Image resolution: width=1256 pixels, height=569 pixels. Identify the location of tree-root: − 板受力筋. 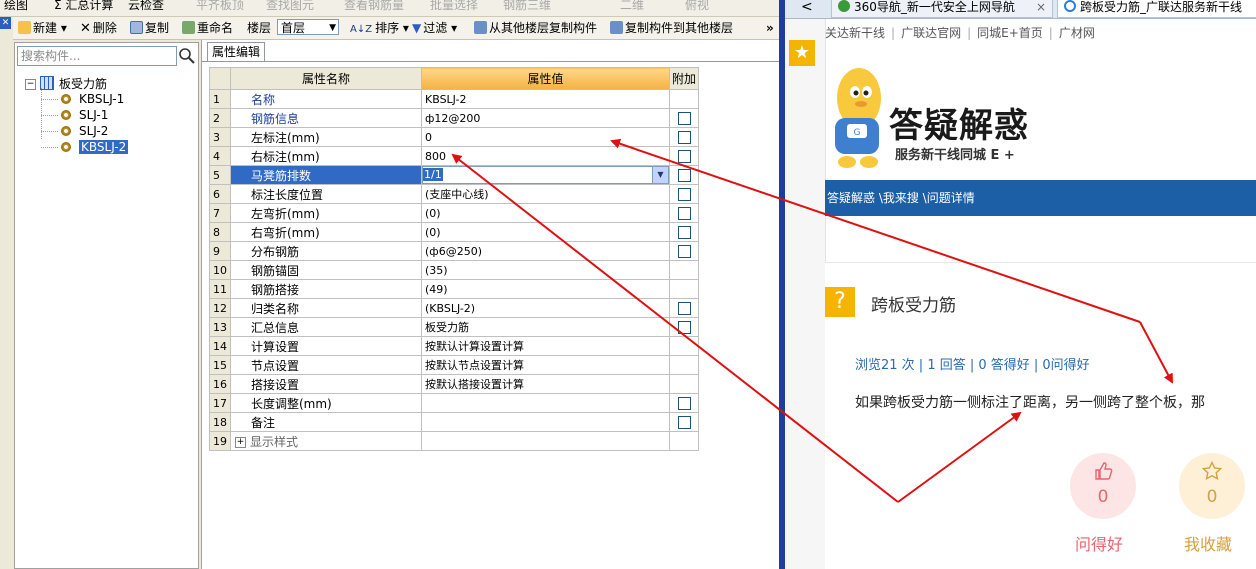
(66, 83).